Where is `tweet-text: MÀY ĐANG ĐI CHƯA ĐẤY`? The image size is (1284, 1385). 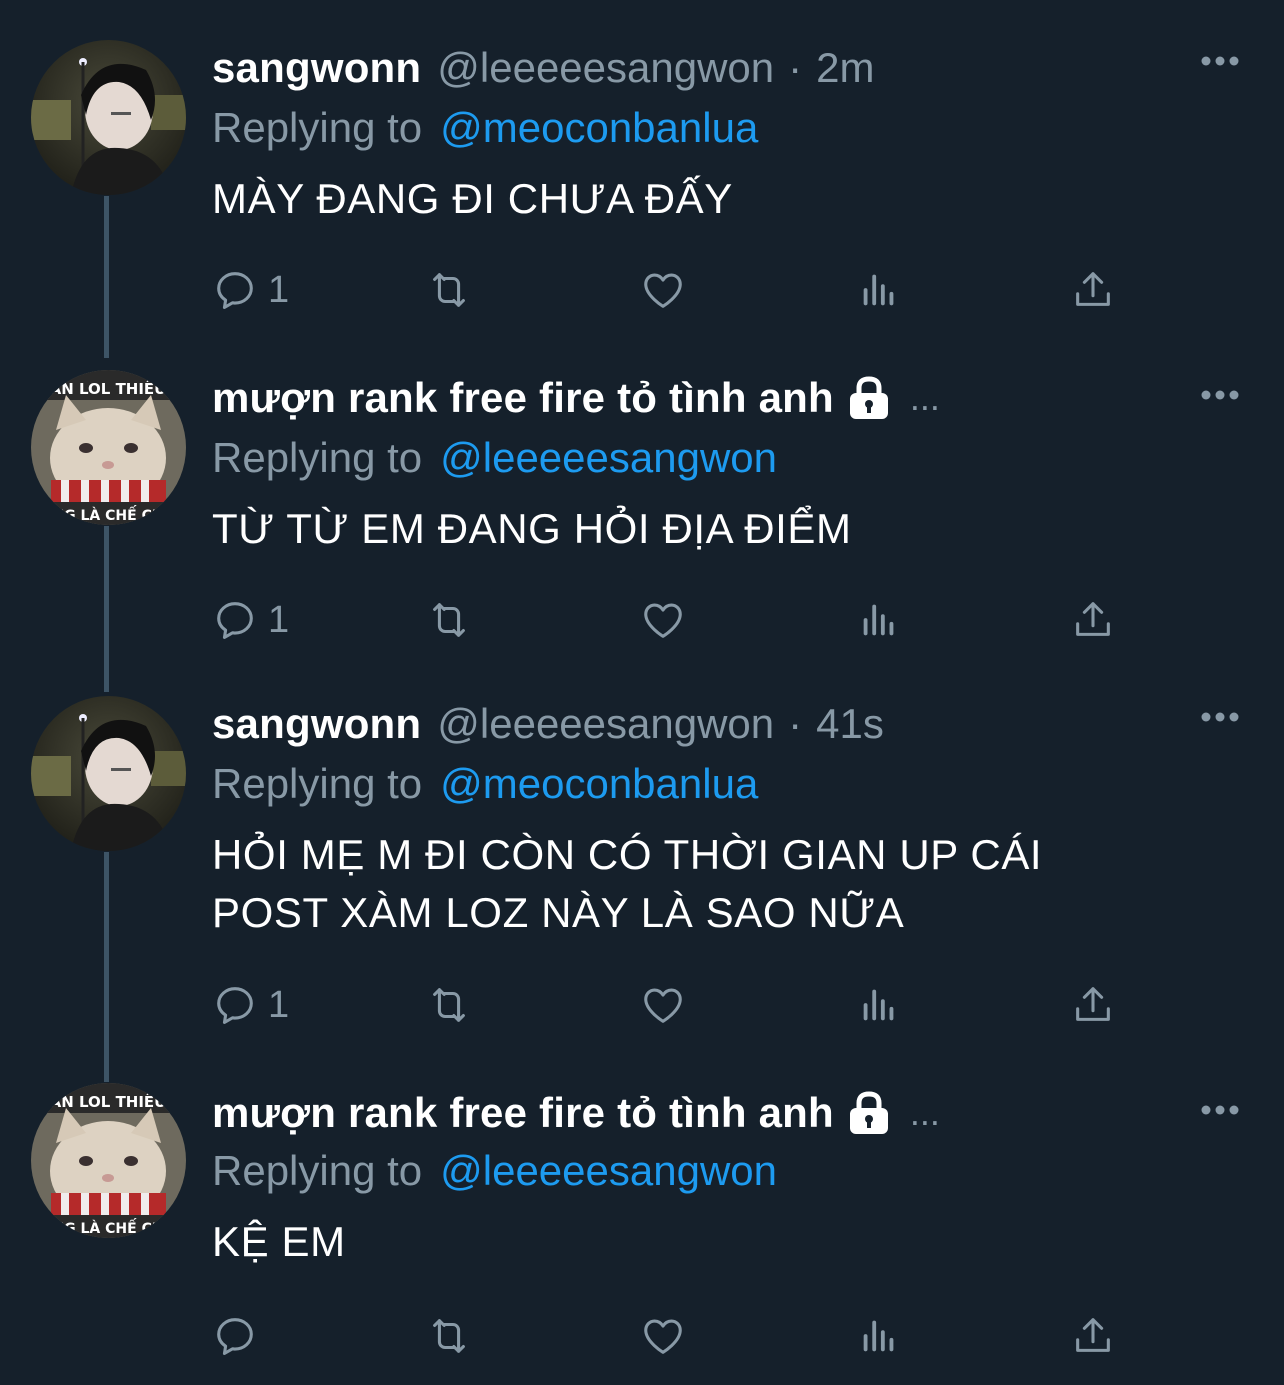
tweet-text: MÀY ĐANG ĐI CHƯA ĐẤY is located at coordinates (472, 198).